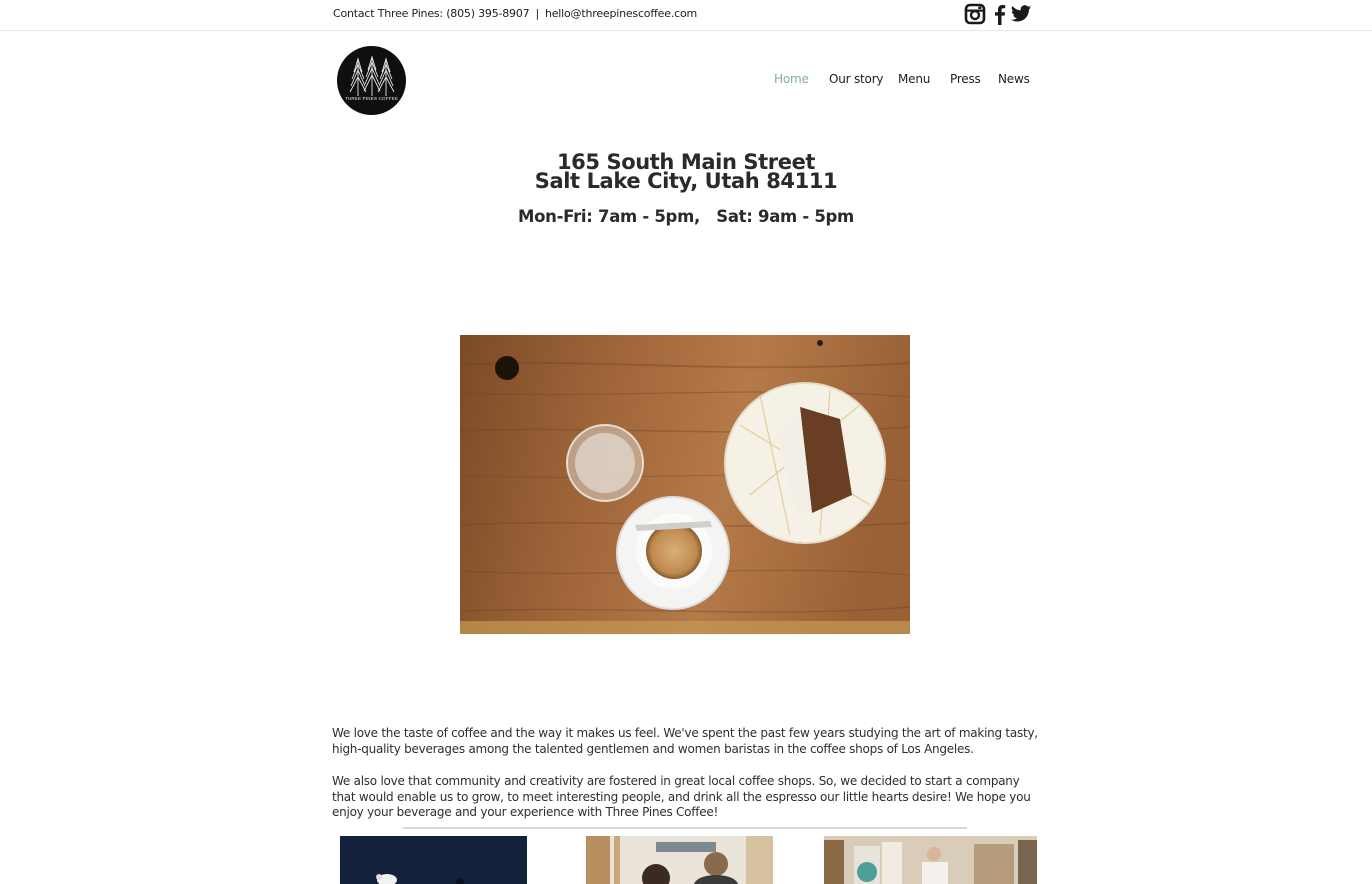 This screenshot has height=884, width=1372. I want to click on twitter-icon, so click(1021, 14).